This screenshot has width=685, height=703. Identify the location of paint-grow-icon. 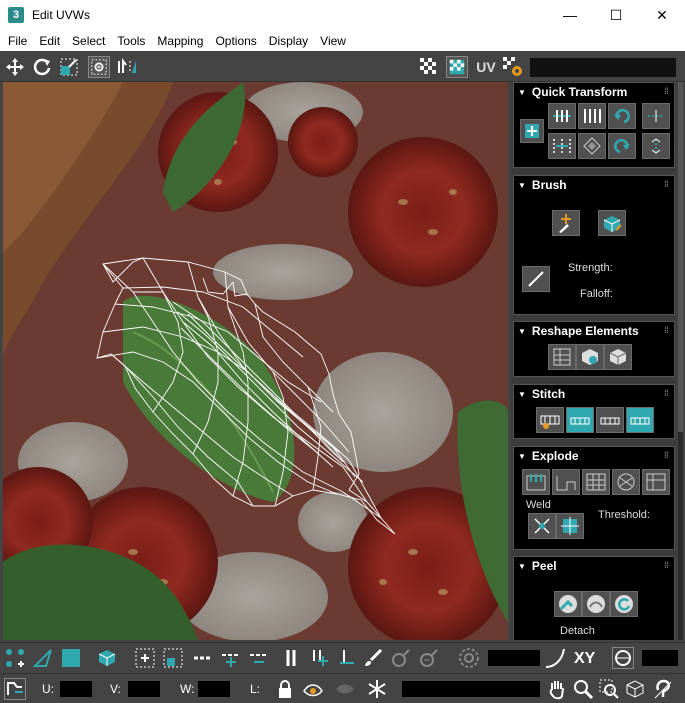
(401, 658).